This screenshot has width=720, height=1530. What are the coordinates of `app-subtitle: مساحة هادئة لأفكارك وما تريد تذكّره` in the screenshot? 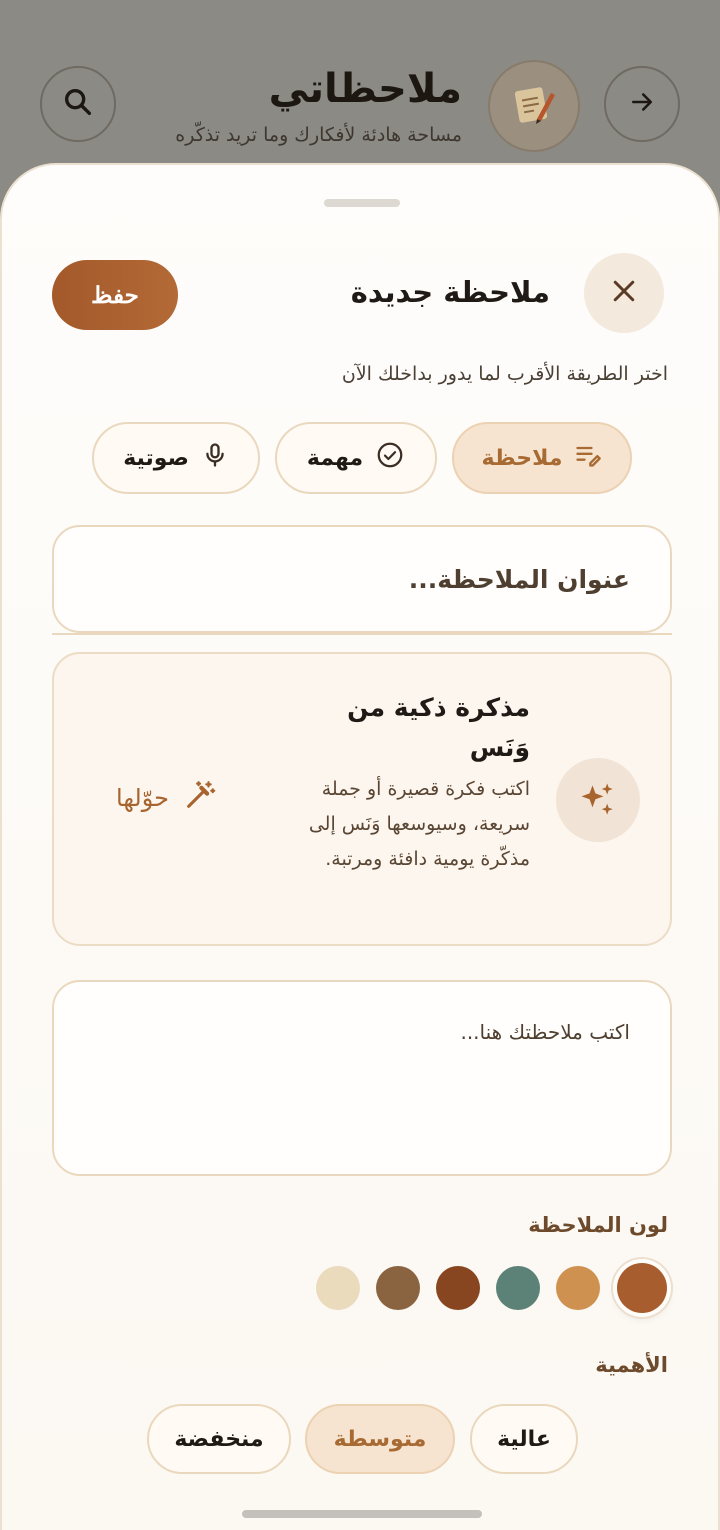 It's located at (318, 135).